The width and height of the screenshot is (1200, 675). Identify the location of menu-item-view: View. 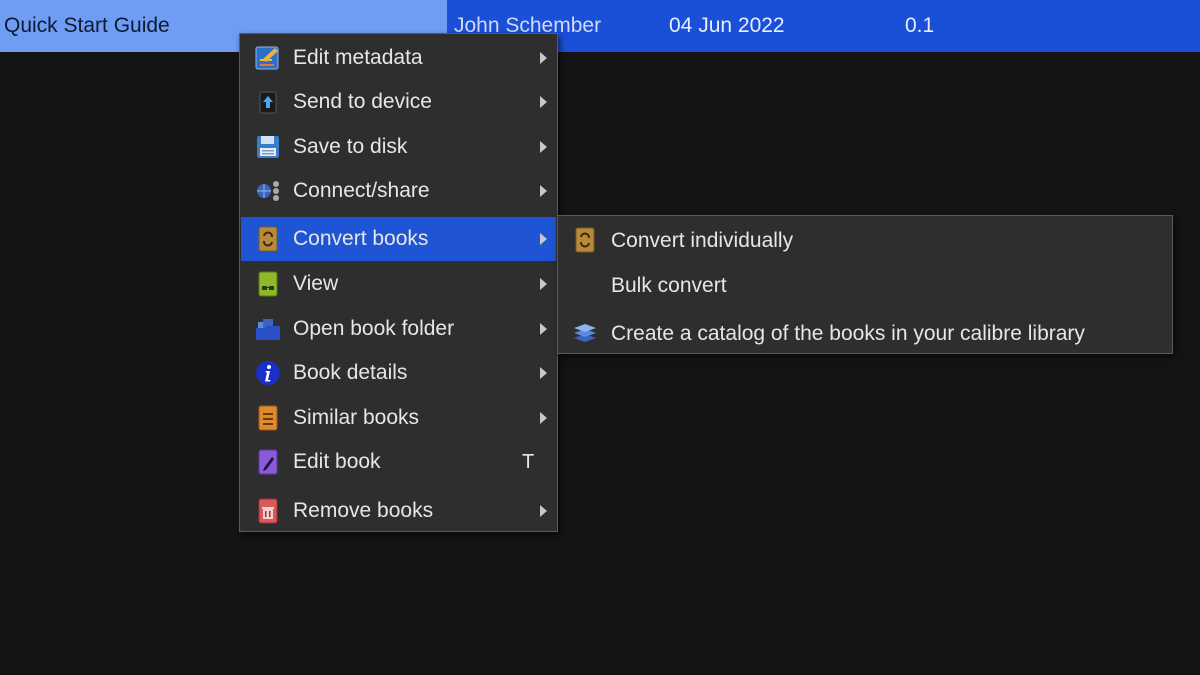
(398, 284).